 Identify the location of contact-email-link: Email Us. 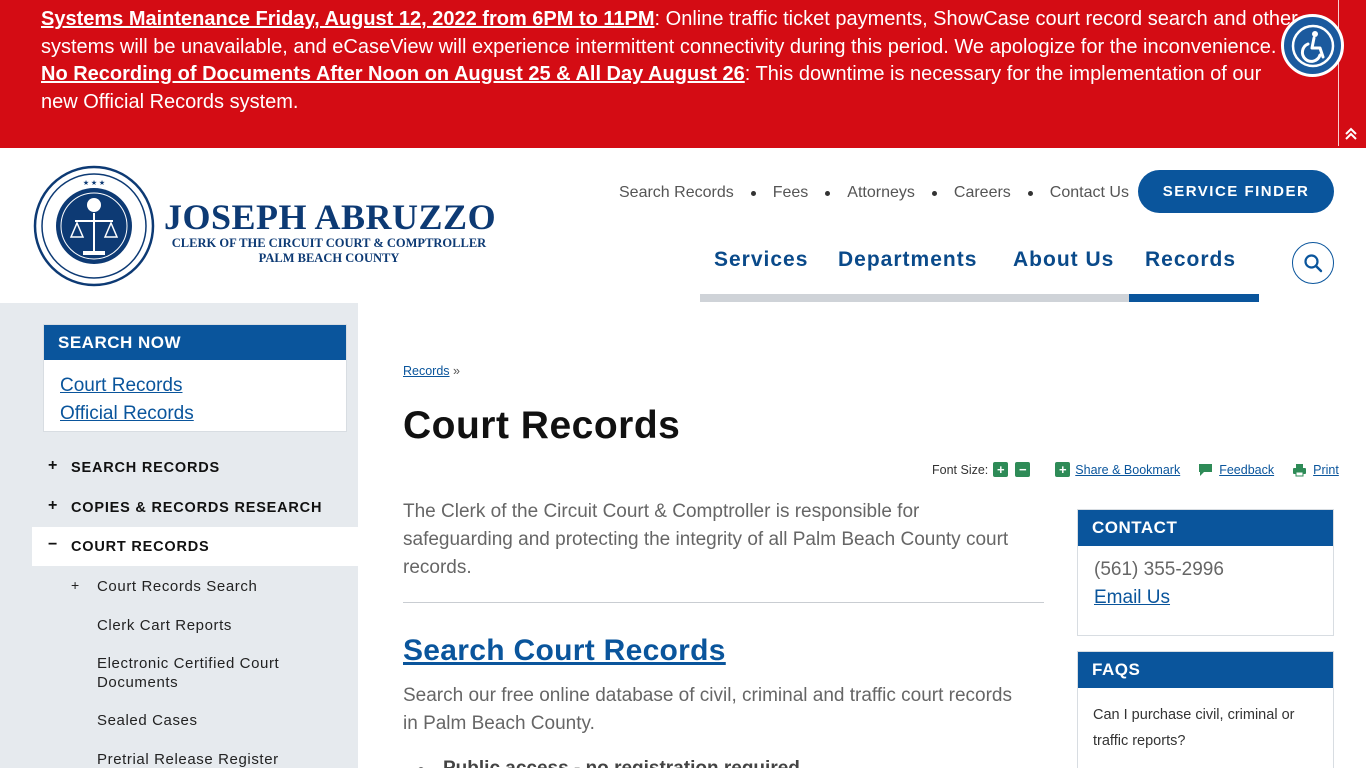
(1213, 598).